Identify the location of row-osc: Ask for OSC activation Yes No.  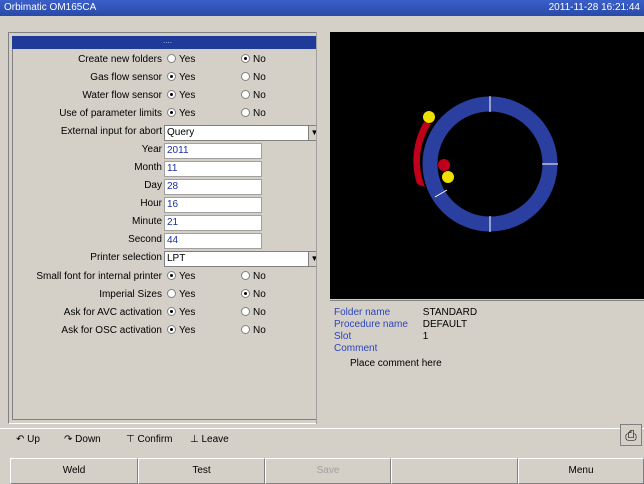
(168, 332).